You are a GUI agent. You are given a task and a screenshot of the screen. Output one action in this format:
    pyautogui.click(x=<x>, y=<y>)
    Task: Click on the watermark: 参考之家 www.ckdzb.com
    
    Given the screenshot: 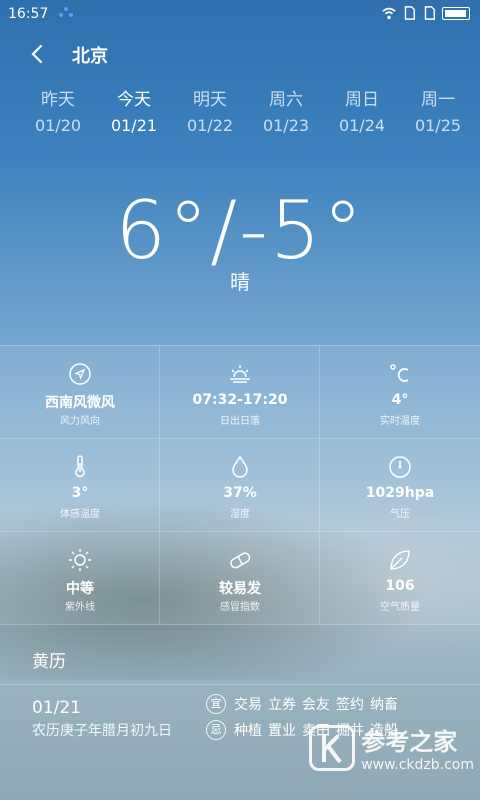 What is the action you would take?
    pyautogui.click(x=391, y=747)
    